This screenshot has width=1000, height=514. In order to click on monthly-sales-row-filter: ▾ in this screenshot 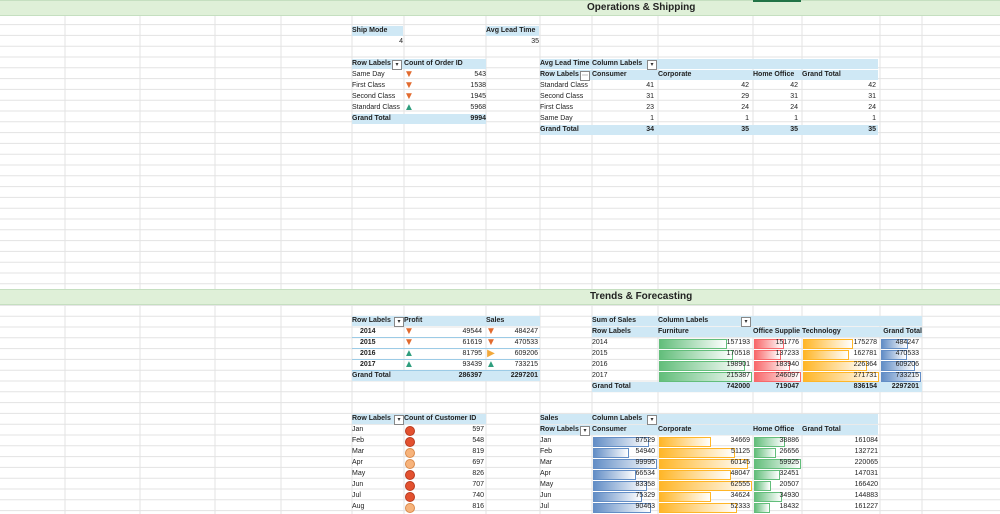, I will do `click(585, 431)`.